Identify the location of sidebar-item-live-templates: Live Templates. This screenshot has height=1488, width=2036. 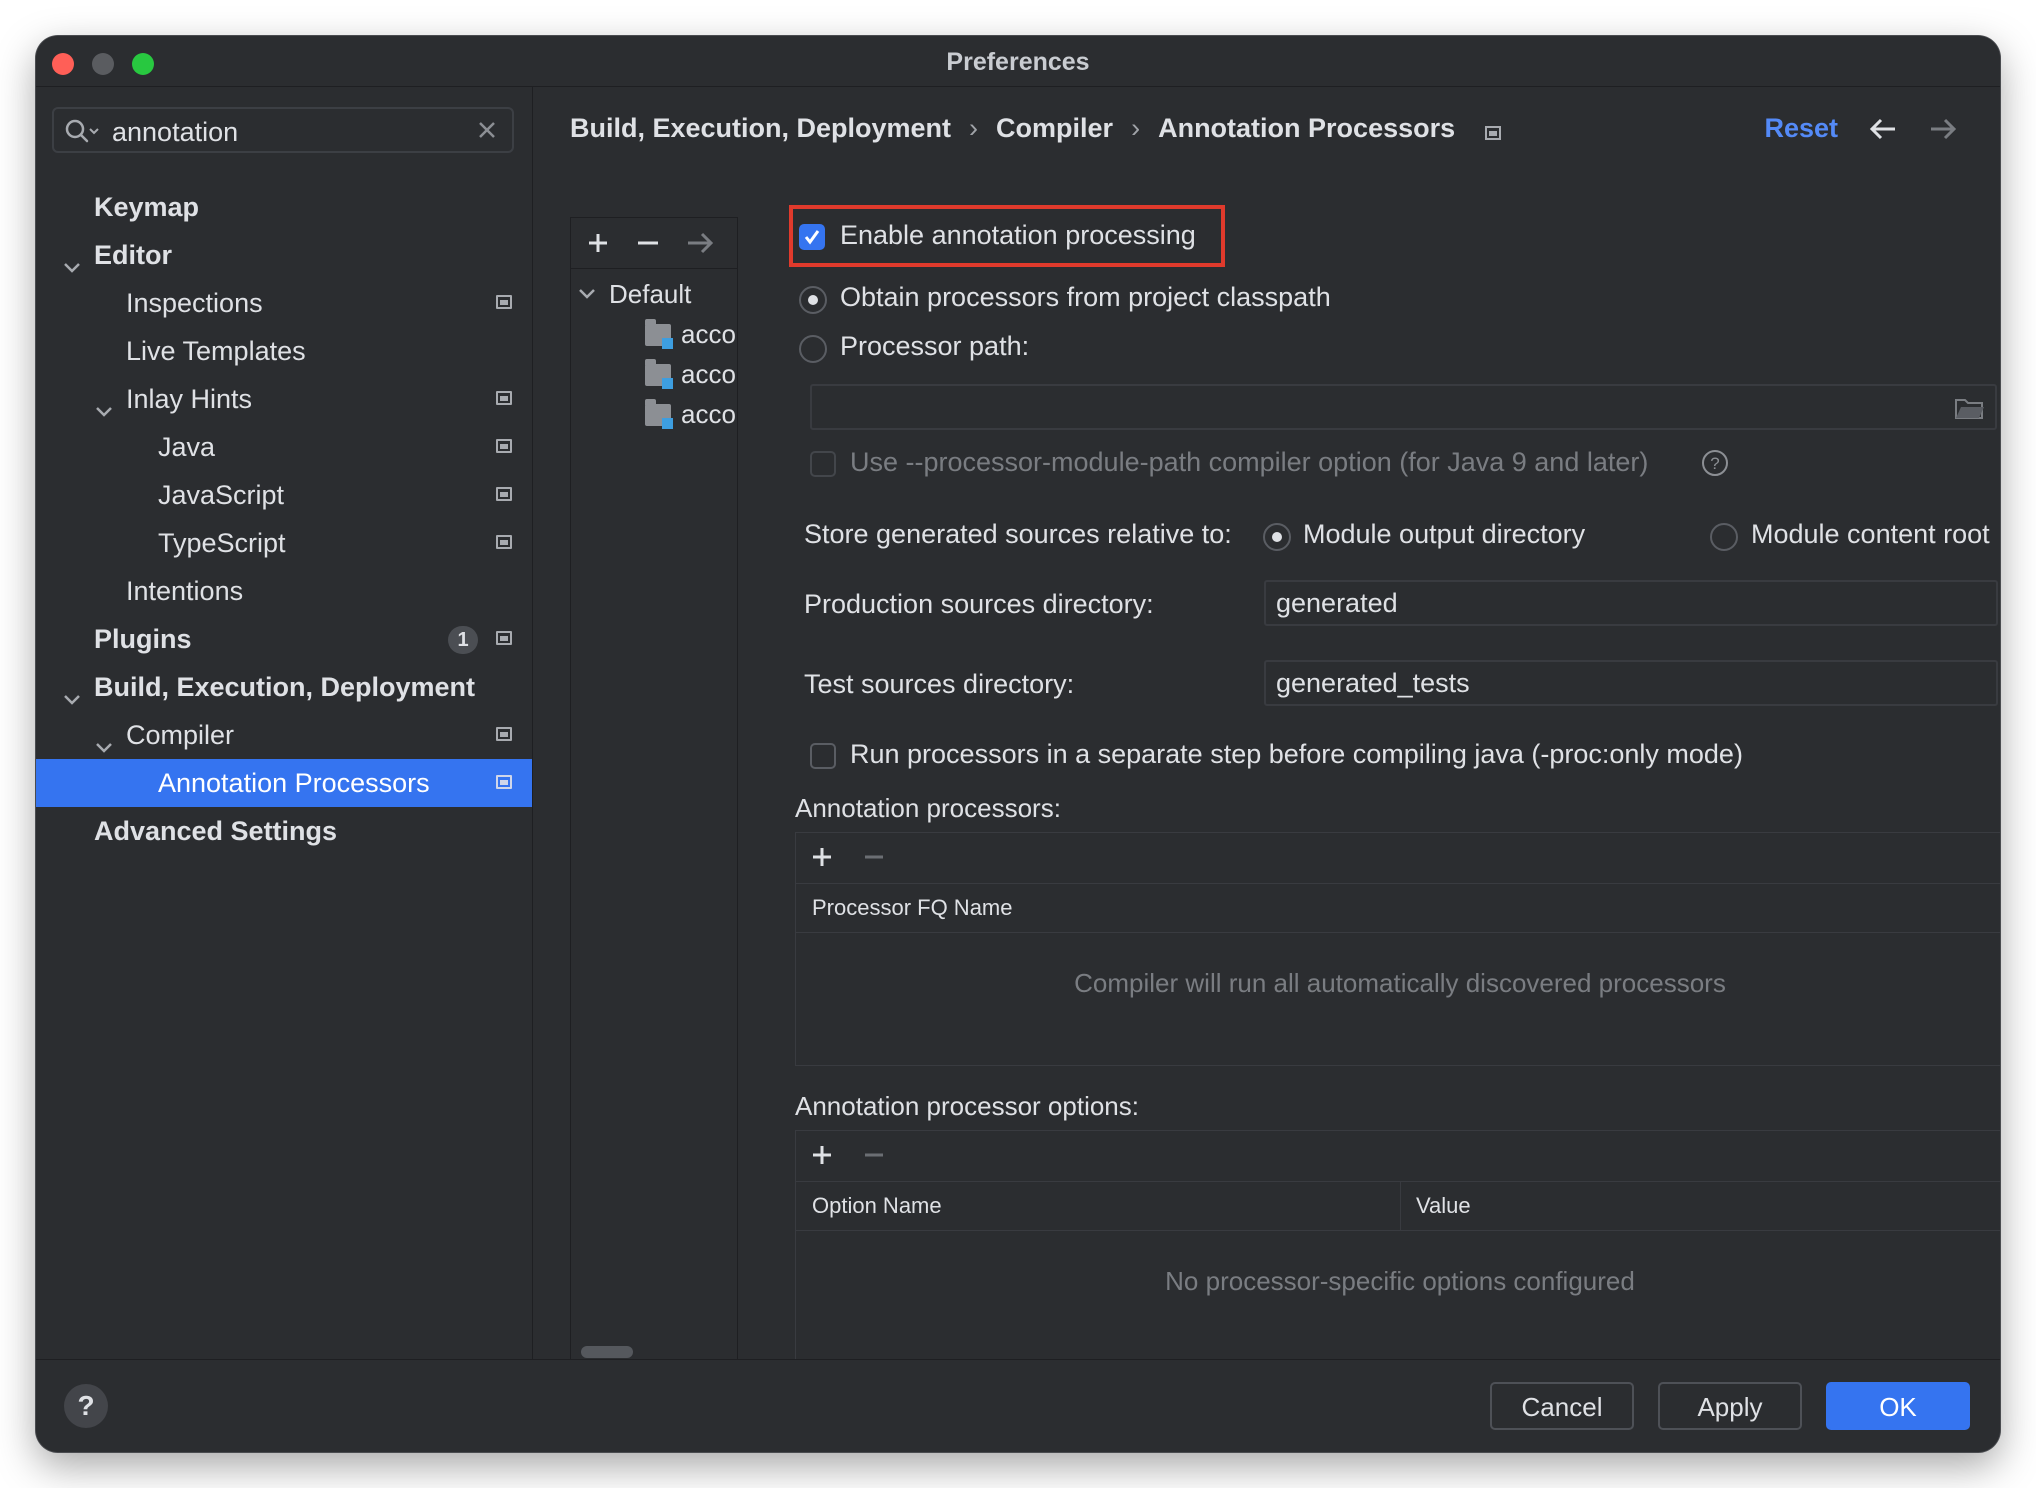
(284, 351).